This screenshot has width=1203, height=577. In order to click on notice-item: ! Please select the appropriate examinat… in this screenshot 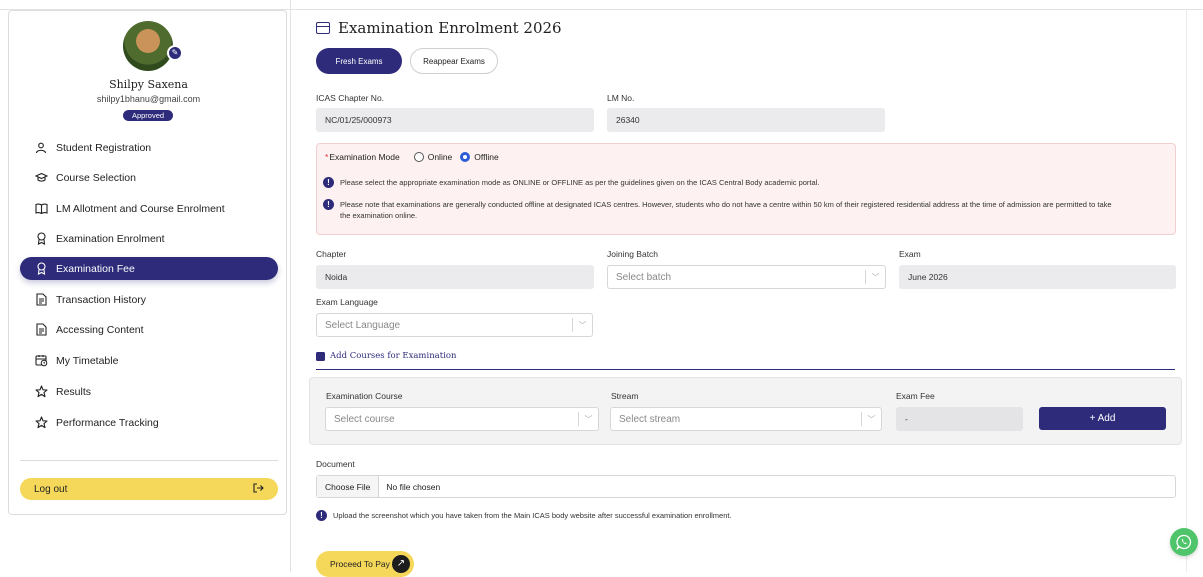, I will do `click(743, 182)`.